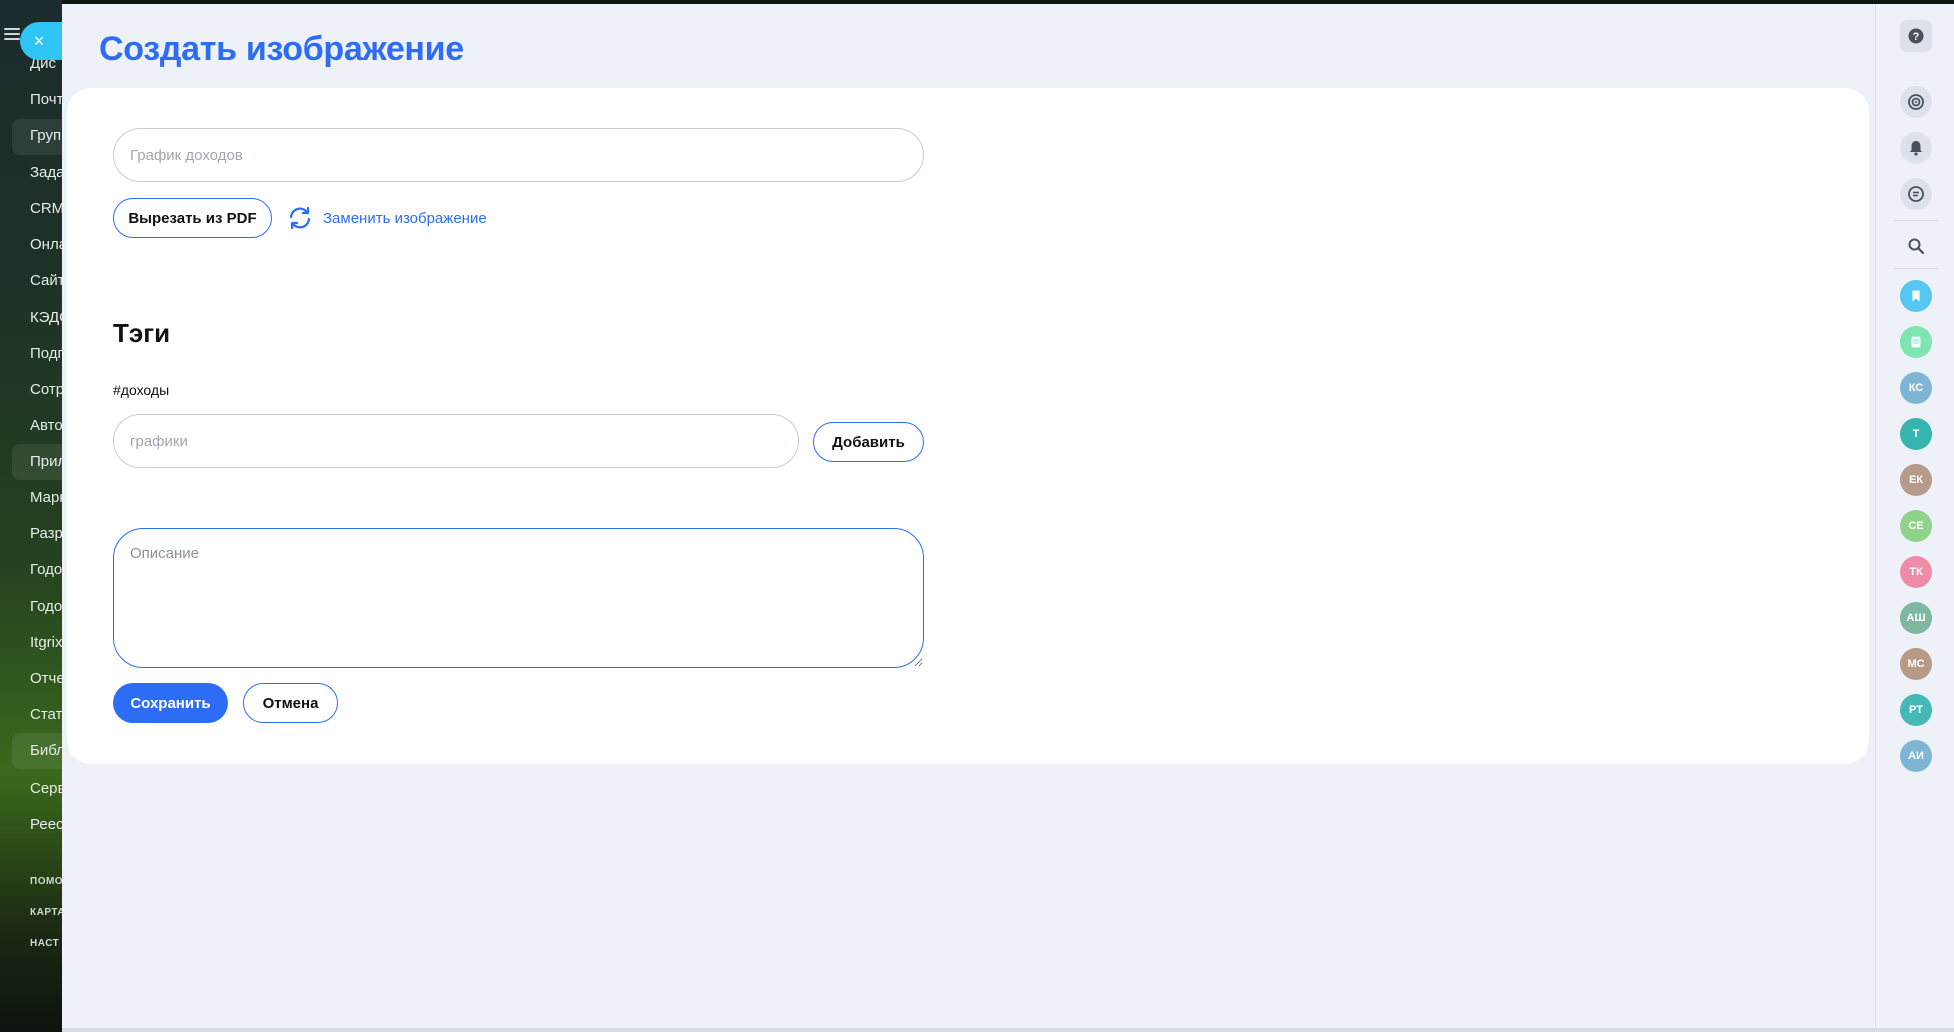  I want to click on notifications-button, so click(1916, 148).